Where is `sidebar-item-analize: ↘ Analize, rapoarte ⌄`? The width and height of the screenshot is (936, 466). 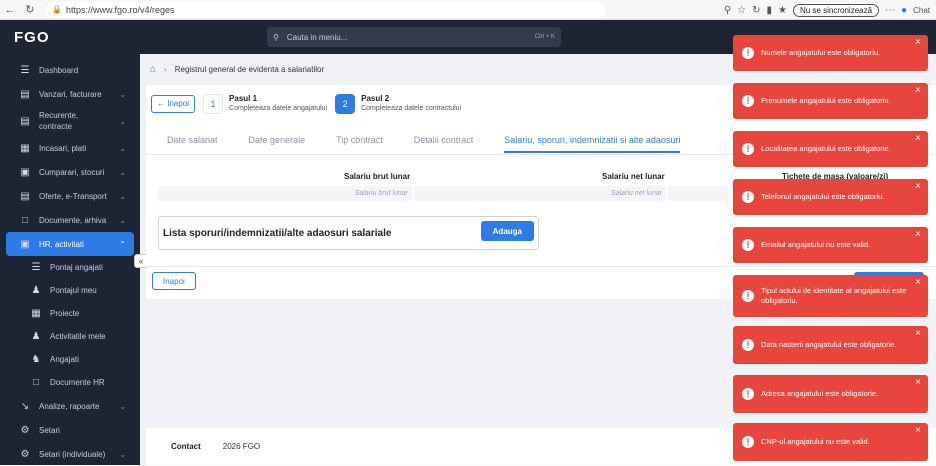 sidebar-item-analize: ↘ Analize, rapoarte ⌄ is located at coordinates (70, 406).